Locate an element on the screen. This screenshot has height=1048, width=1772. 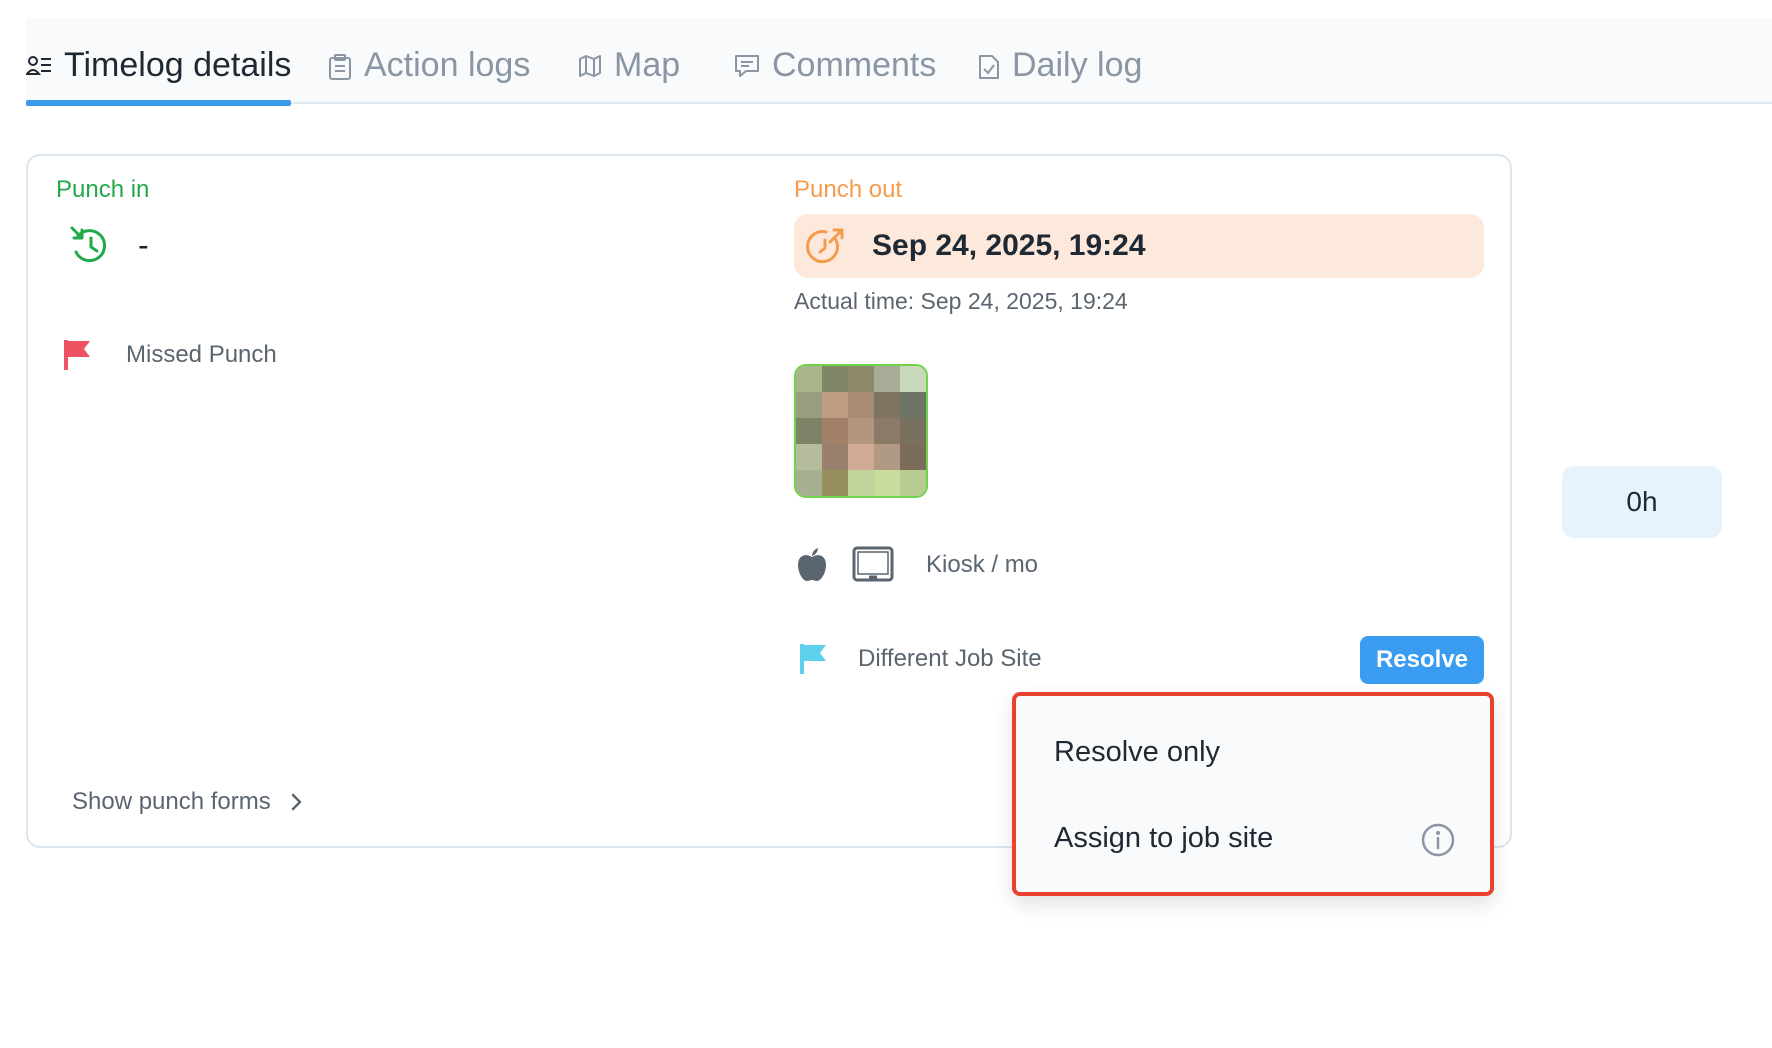
menu-item-assign-to-job-site: Assign to job site is located at coordinates (1163, 838).